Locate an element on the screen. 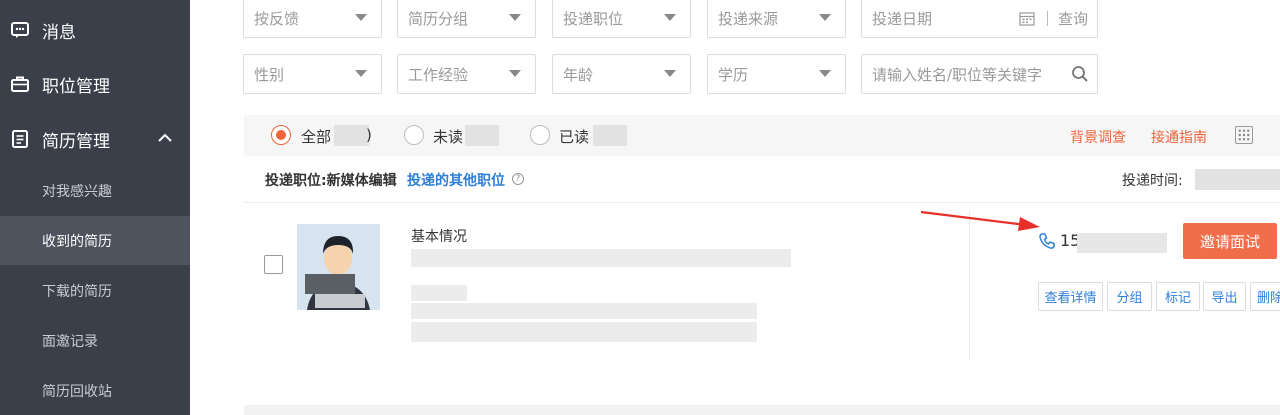 This screenshot has height=415, width=1280. job-select: 投递职位 is located at coordinates (621, 19).